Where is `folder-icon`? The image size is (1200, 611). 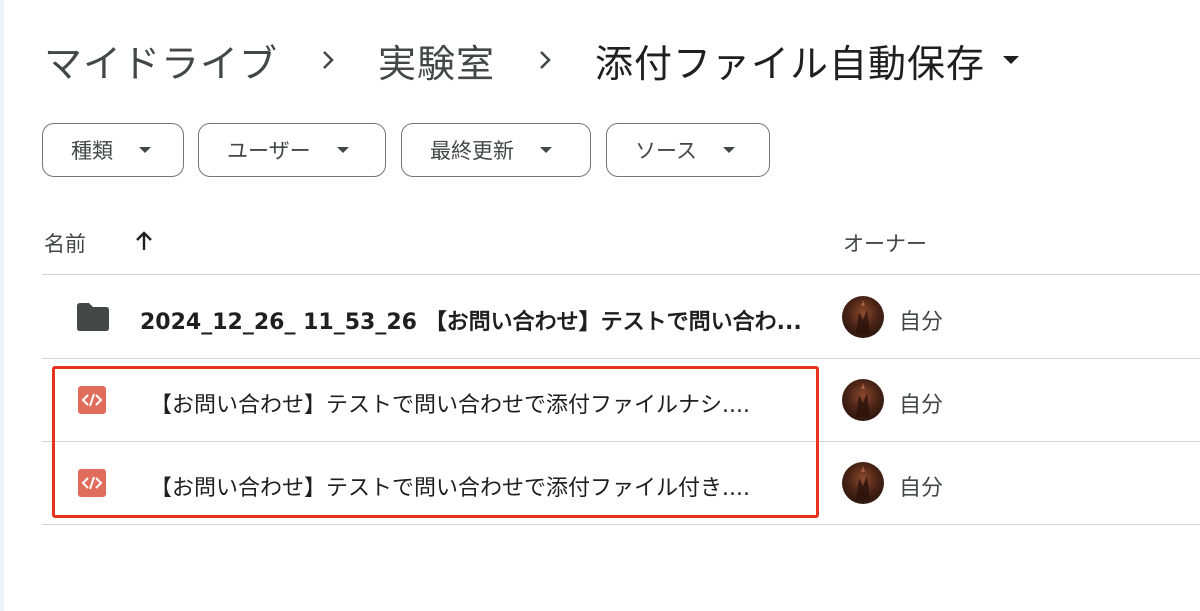 folder-icon is located at coordinates (93, 319).